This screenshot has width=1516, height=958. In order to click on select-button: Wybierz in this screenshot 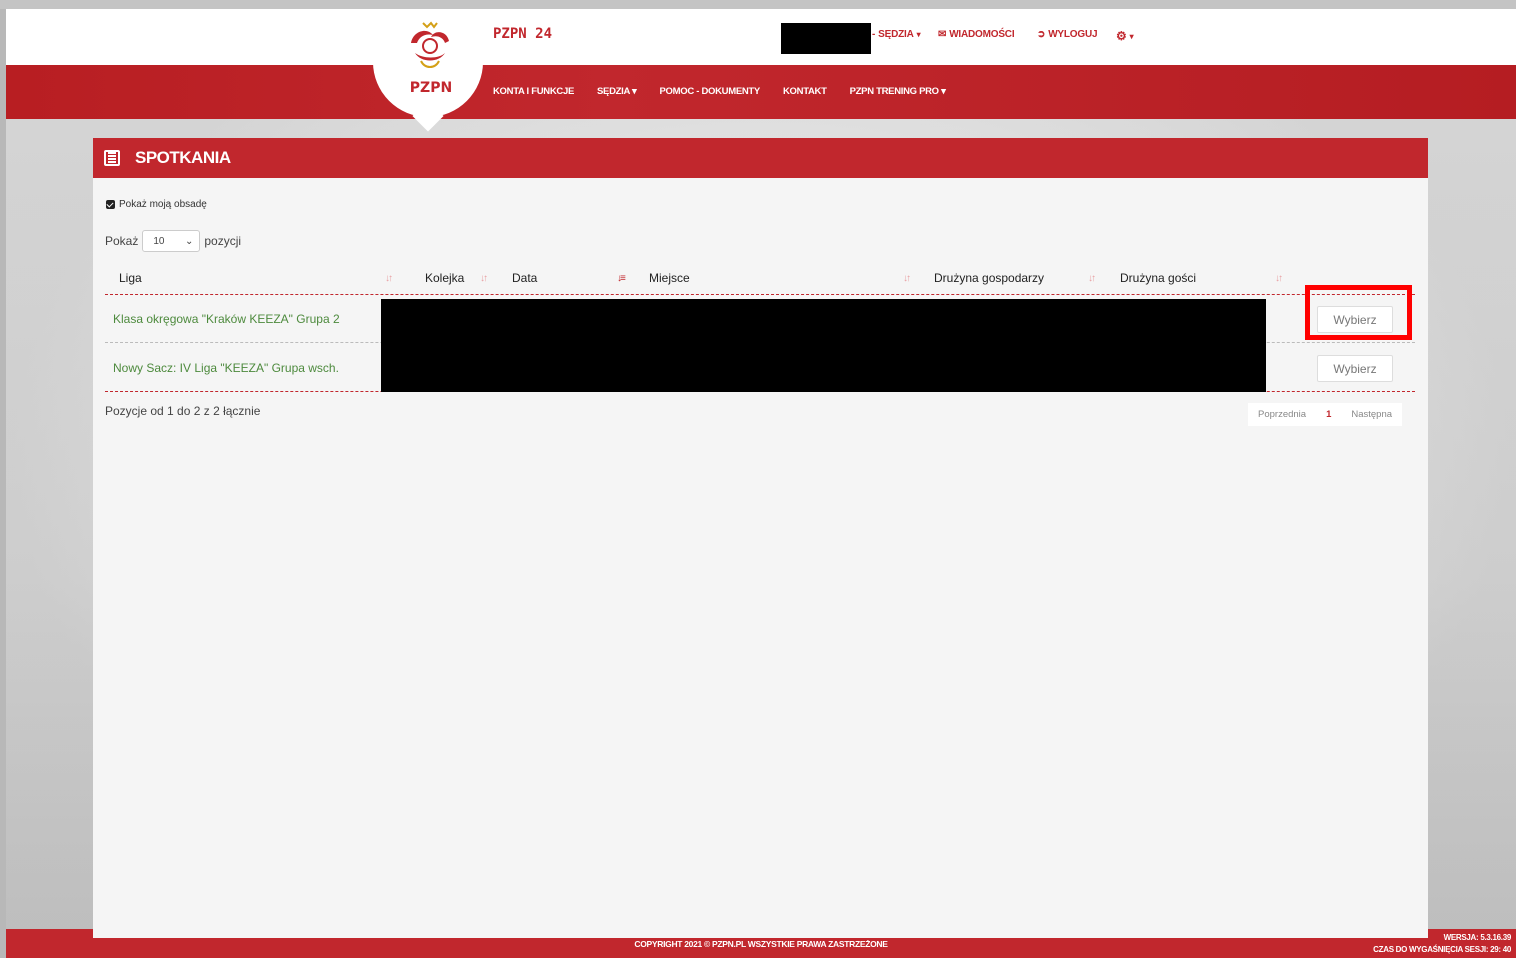, I will do `click(1355, 368)`.